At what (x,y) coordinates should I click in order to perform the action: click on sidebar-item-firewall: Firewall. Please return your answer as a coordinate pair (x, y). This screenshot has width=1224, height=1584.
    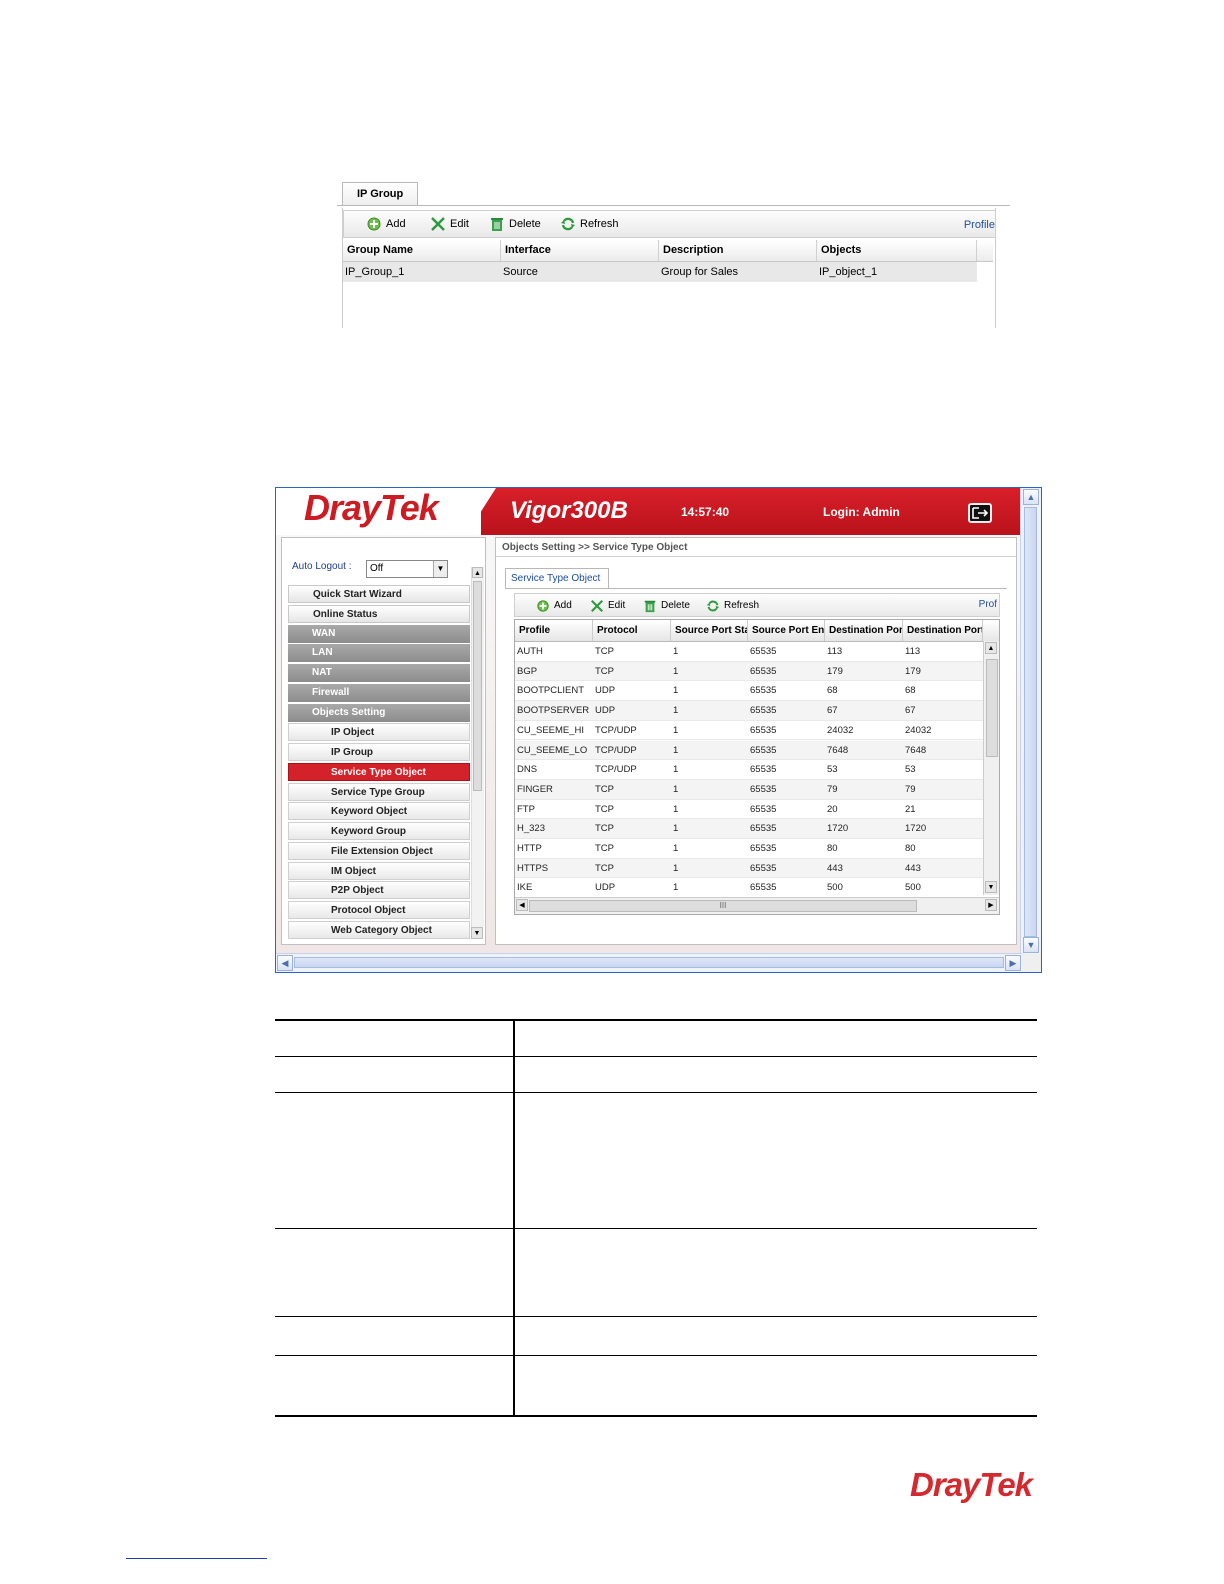
    Looking at the image, I should click on (379, 692).